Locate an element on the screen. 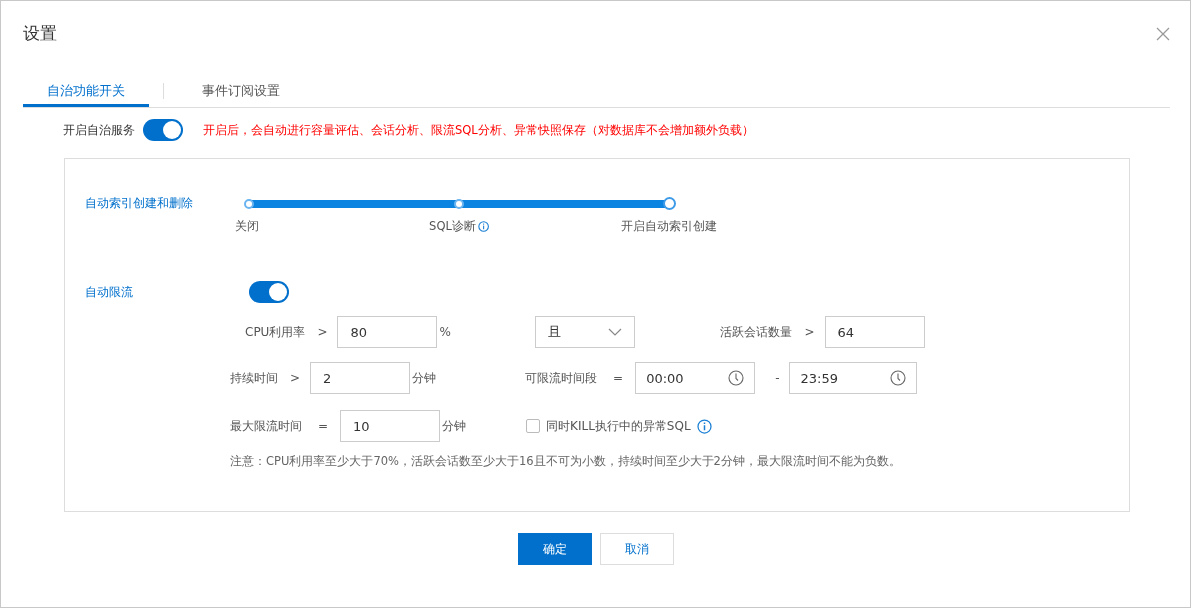 This screenshot has width=1191, height=608. field-label: 可限流时间段 is located at coordinates (561, 378).